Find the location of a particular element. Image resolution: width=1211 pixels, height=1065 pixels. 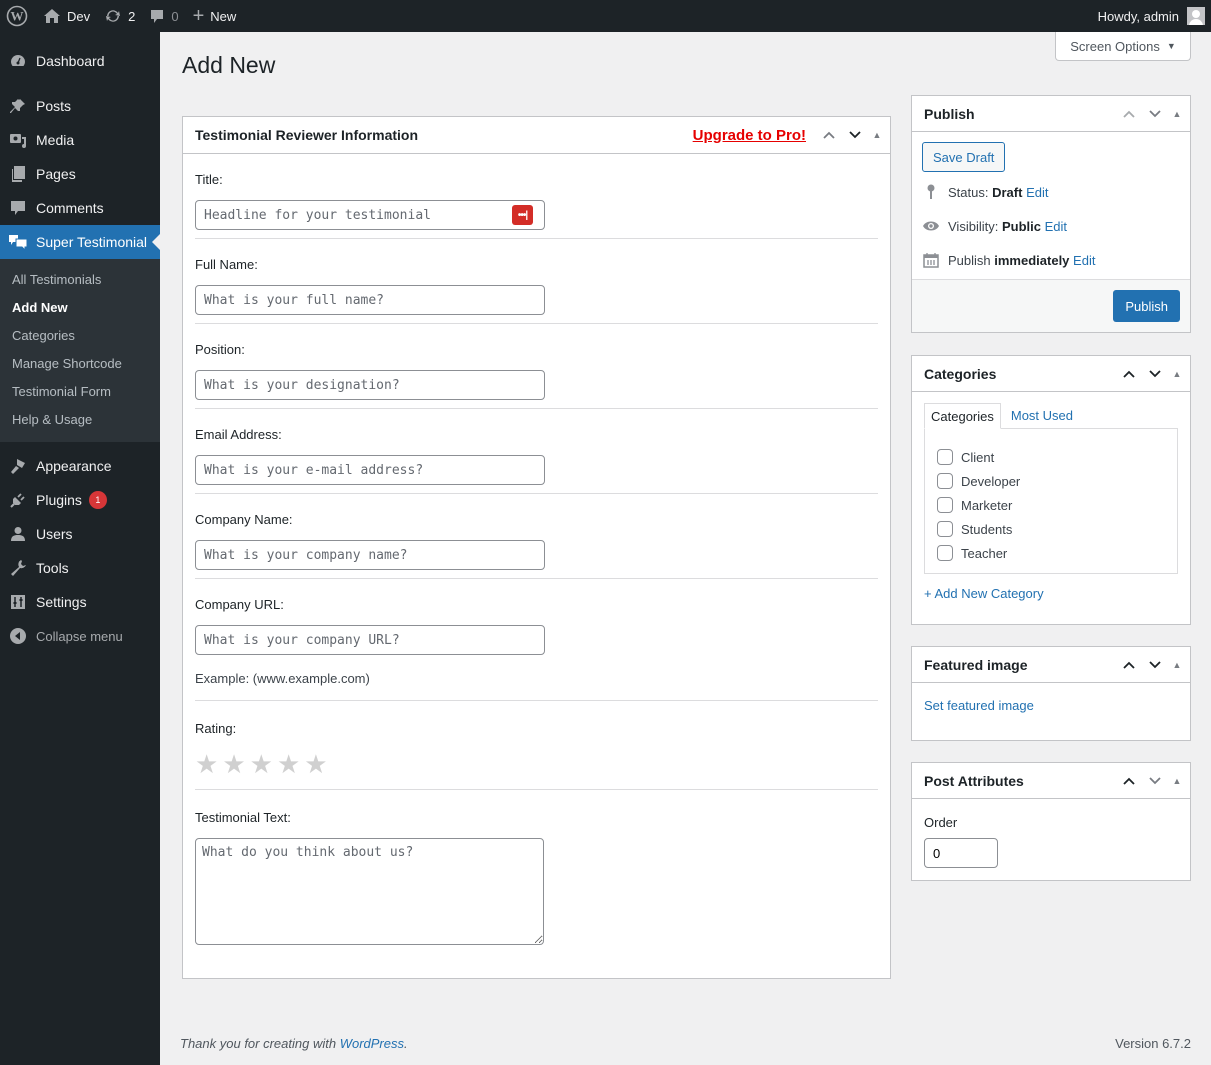

category-item: Teacher is located at coordinates (1051, 553).